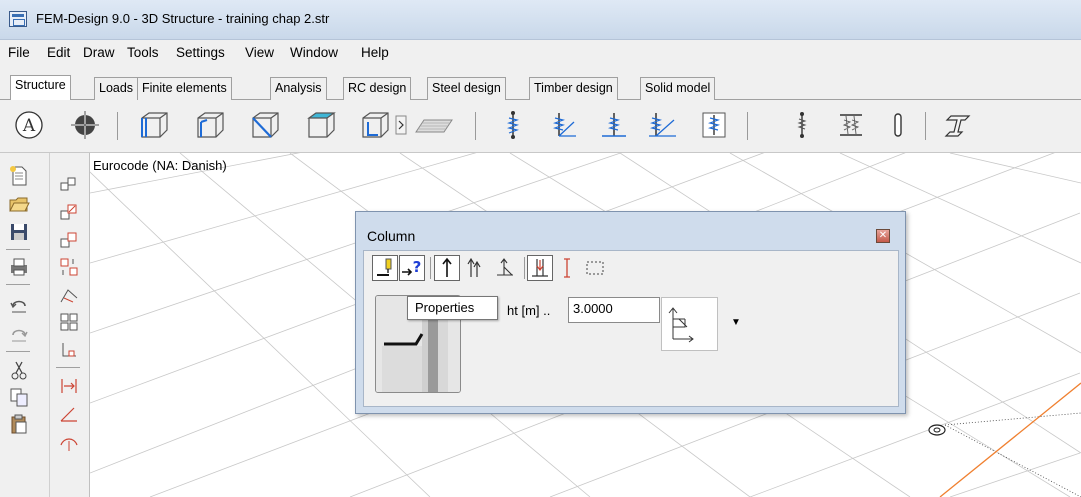 The width and height of the screenshot is (1081, 497). Describe the element at coordinates (69, 386) in the screenshot. I see `extend-icon` at that location.